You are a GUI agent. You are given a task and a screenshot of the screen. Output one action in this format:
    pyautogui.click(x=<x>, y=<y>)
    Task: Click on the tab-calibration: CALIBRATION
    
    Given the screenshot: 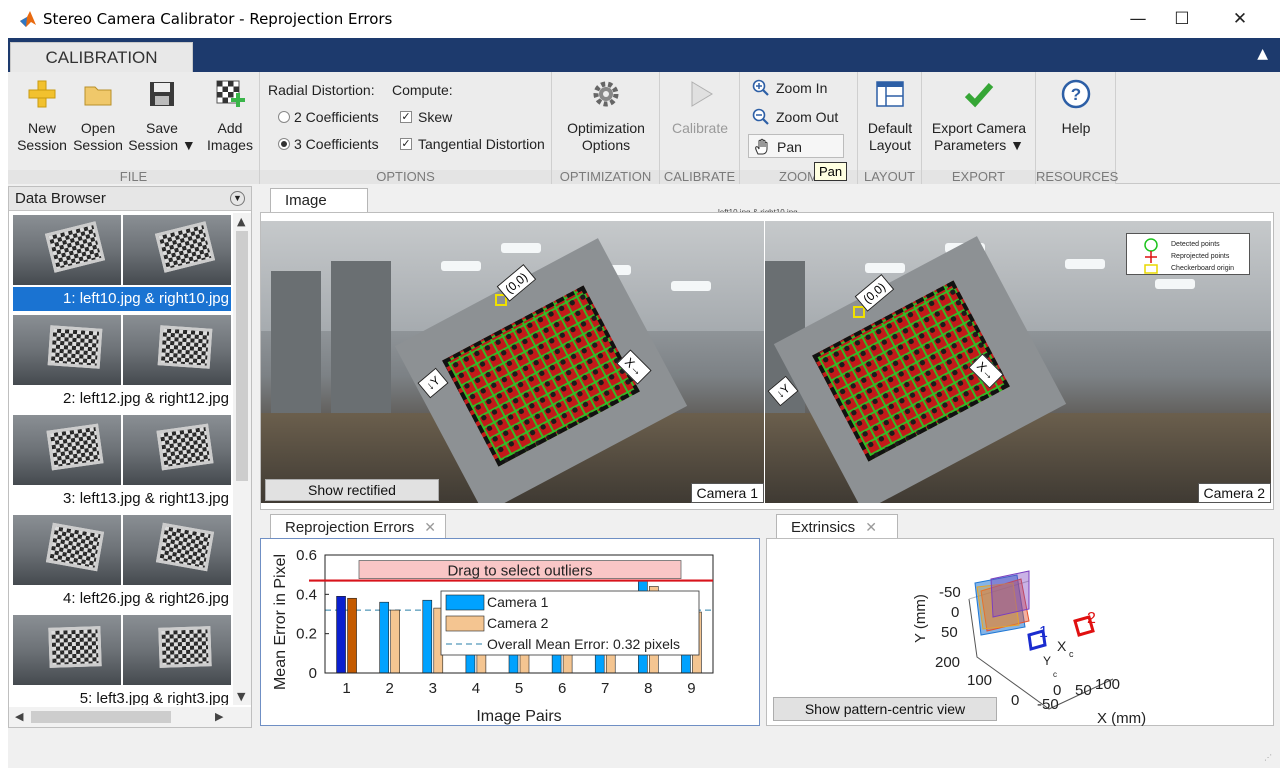 What is the action you would take?
    pyautogui.click(x=101, y=57)
    